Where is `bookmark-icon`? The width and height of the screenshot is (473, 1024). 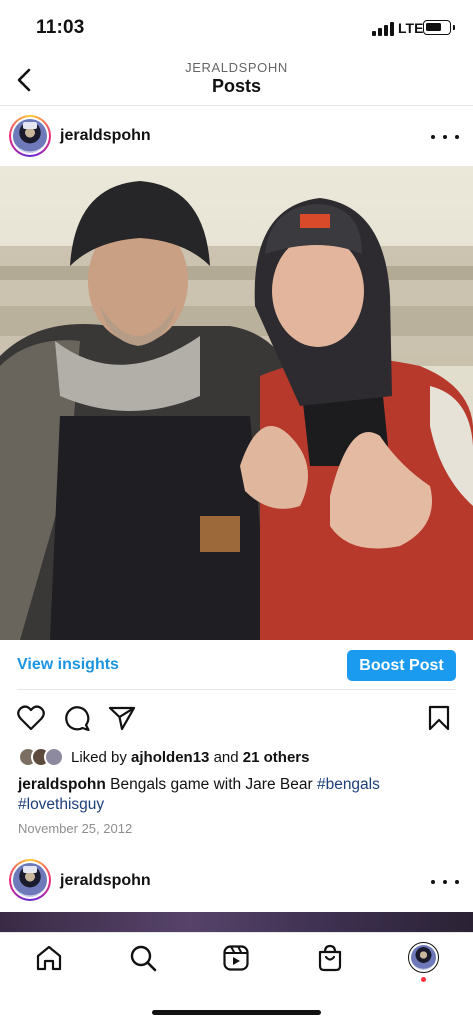
bookmark-icon is located at coordinates (439, 718).